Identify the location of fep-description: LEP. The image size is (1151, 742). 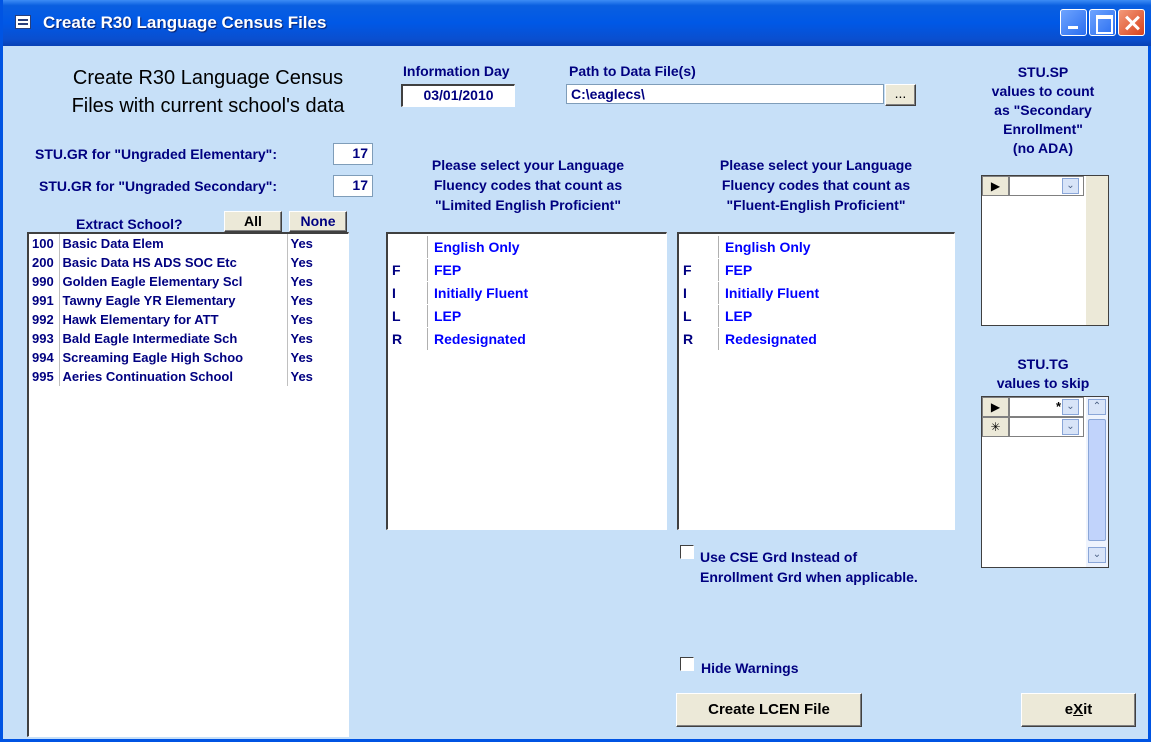
(739, 316).